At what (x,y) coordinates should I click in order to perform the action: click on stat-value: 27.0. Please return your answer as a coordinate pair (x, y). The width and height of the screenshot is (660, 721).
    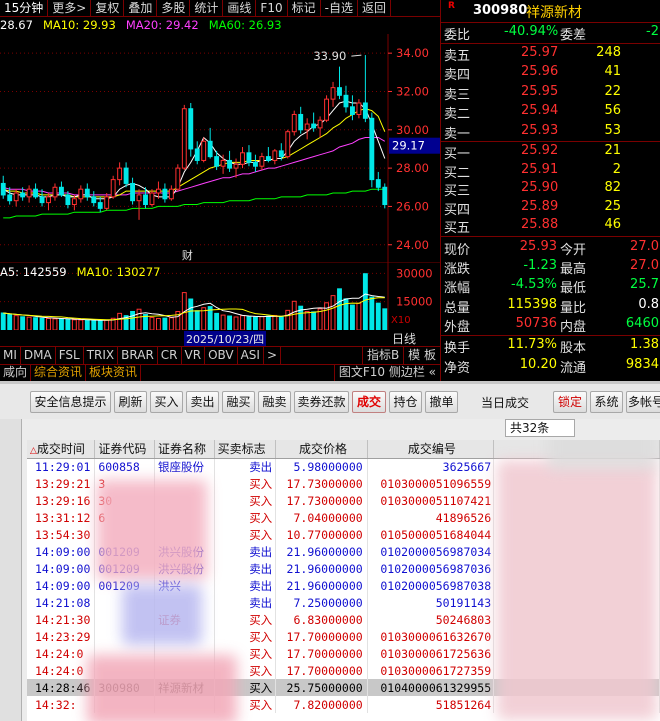
    Looking at the image, I should click on (644, 266).